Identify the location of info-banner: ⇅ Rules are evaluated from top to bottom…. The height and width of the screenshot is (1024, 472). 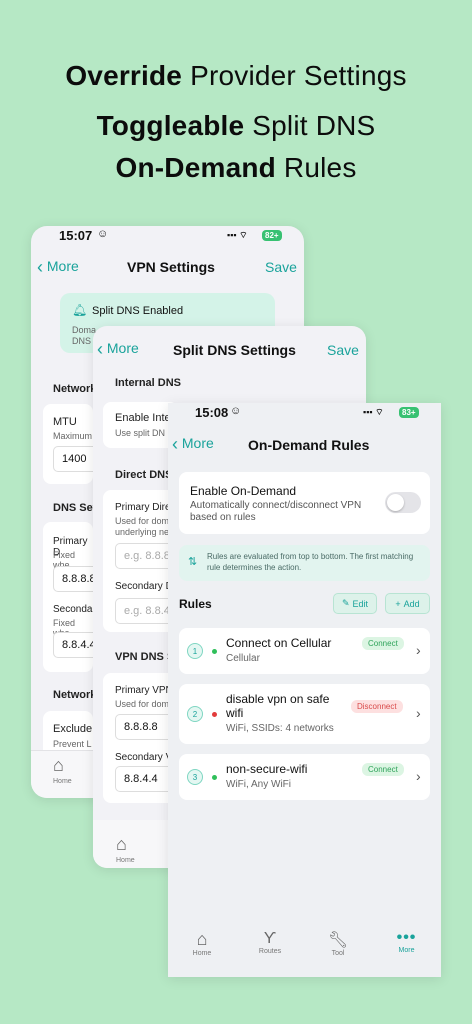
(304, 563).